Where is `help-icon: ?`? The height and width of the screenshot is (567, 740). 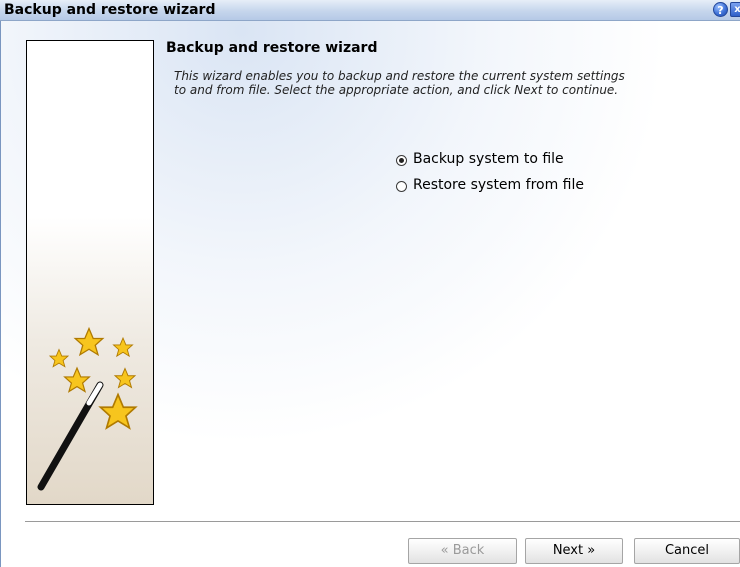 help-icon: ? is located at coordinates (720, 9).